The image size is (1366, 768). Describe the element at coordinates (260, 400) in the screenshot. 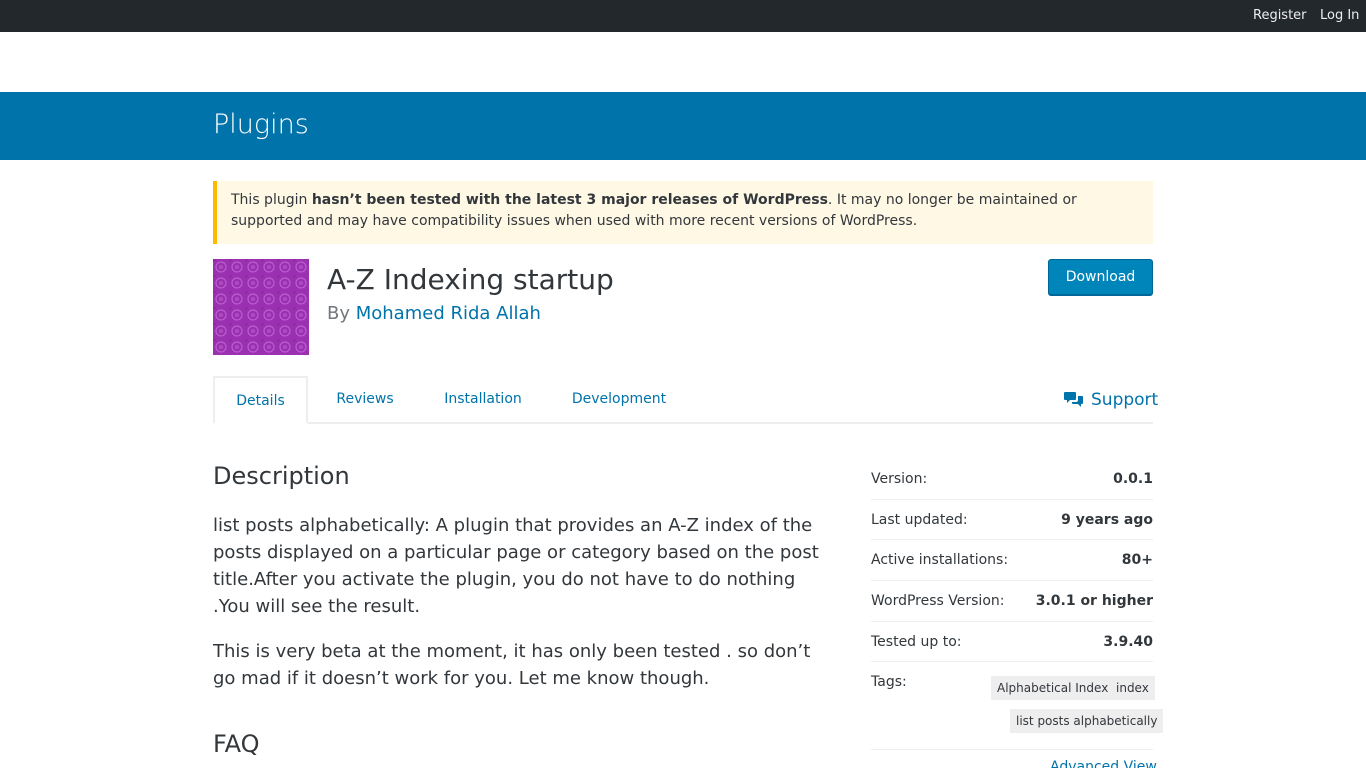

I see `tab-details: Details` at that location.